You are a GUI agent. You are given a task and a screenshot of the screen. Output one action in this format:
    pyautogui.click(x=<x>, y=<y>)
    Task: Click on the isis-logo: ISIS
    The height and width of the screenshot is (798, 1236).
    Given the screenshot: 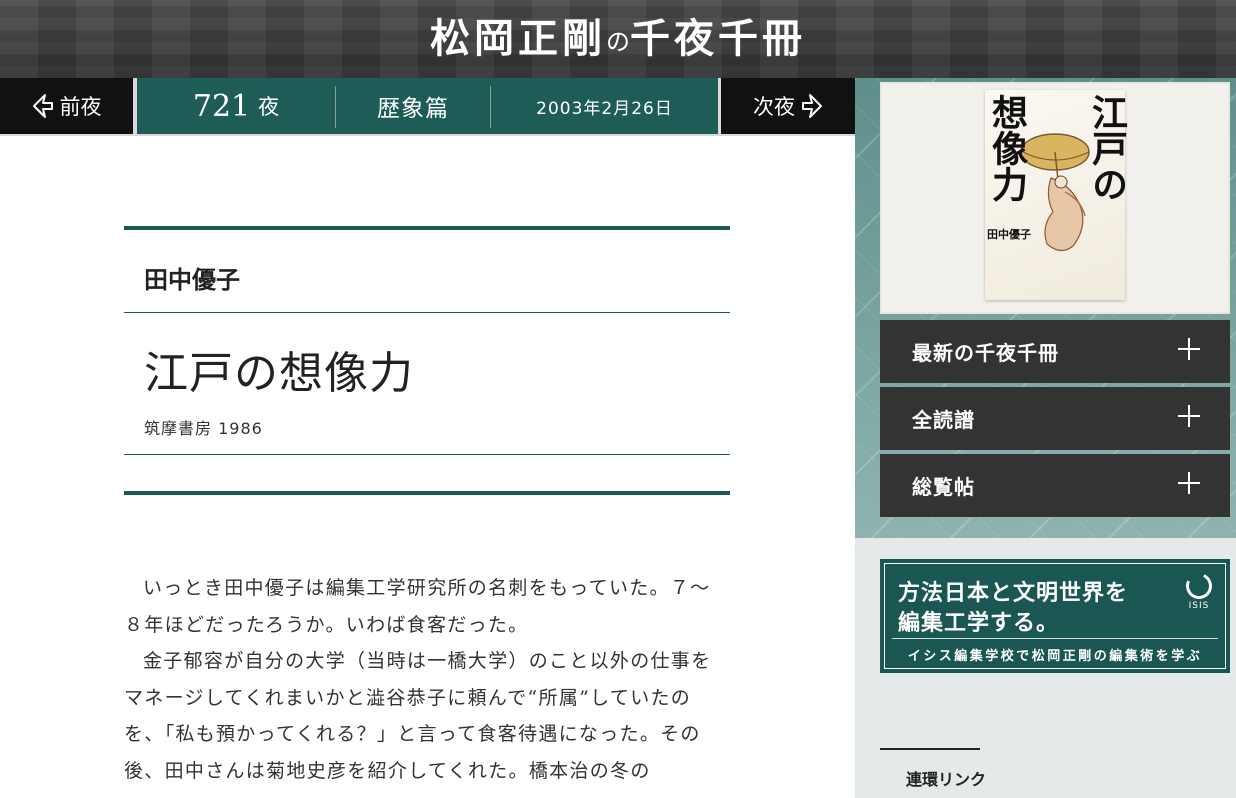 What is the action you would take?
    pyautogui.click(x=1199, y=593)
    